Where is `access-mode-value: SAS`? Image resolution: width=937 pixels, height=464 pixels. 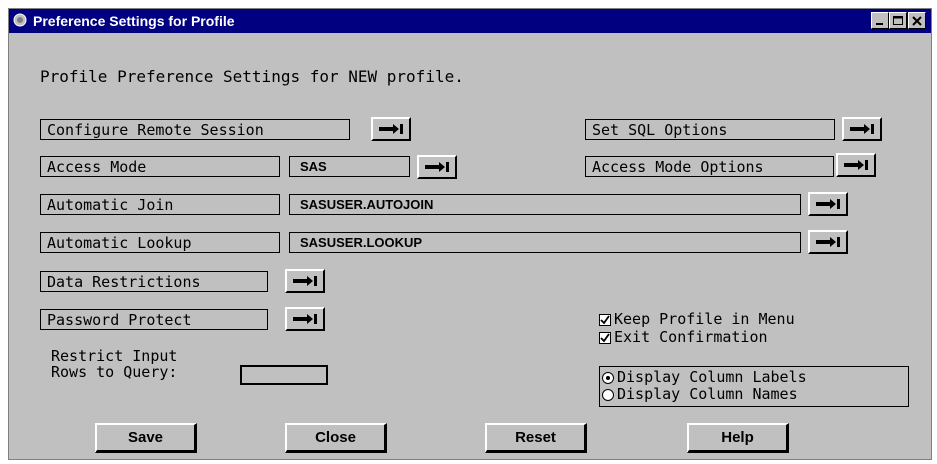
access-mode-value: SAS is located at coordinates (349, 166).